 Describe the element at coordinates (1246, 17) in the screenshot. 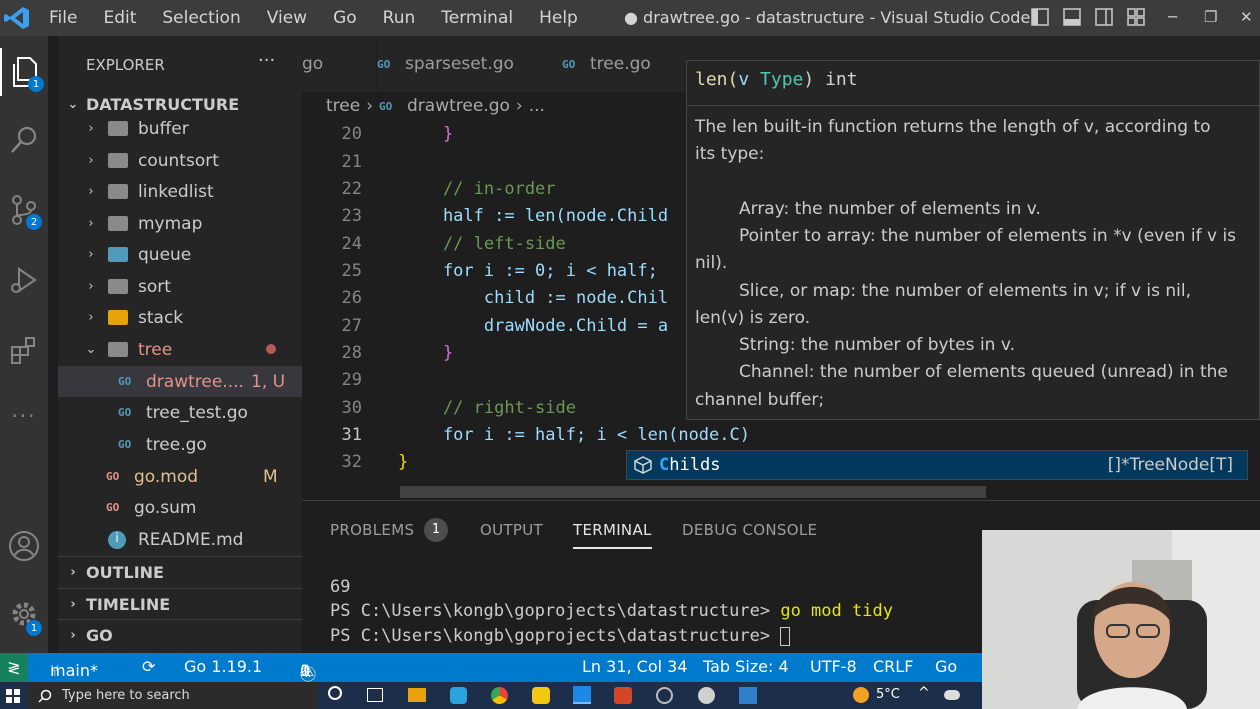

I see `close-window-icon: ✕` at that location.